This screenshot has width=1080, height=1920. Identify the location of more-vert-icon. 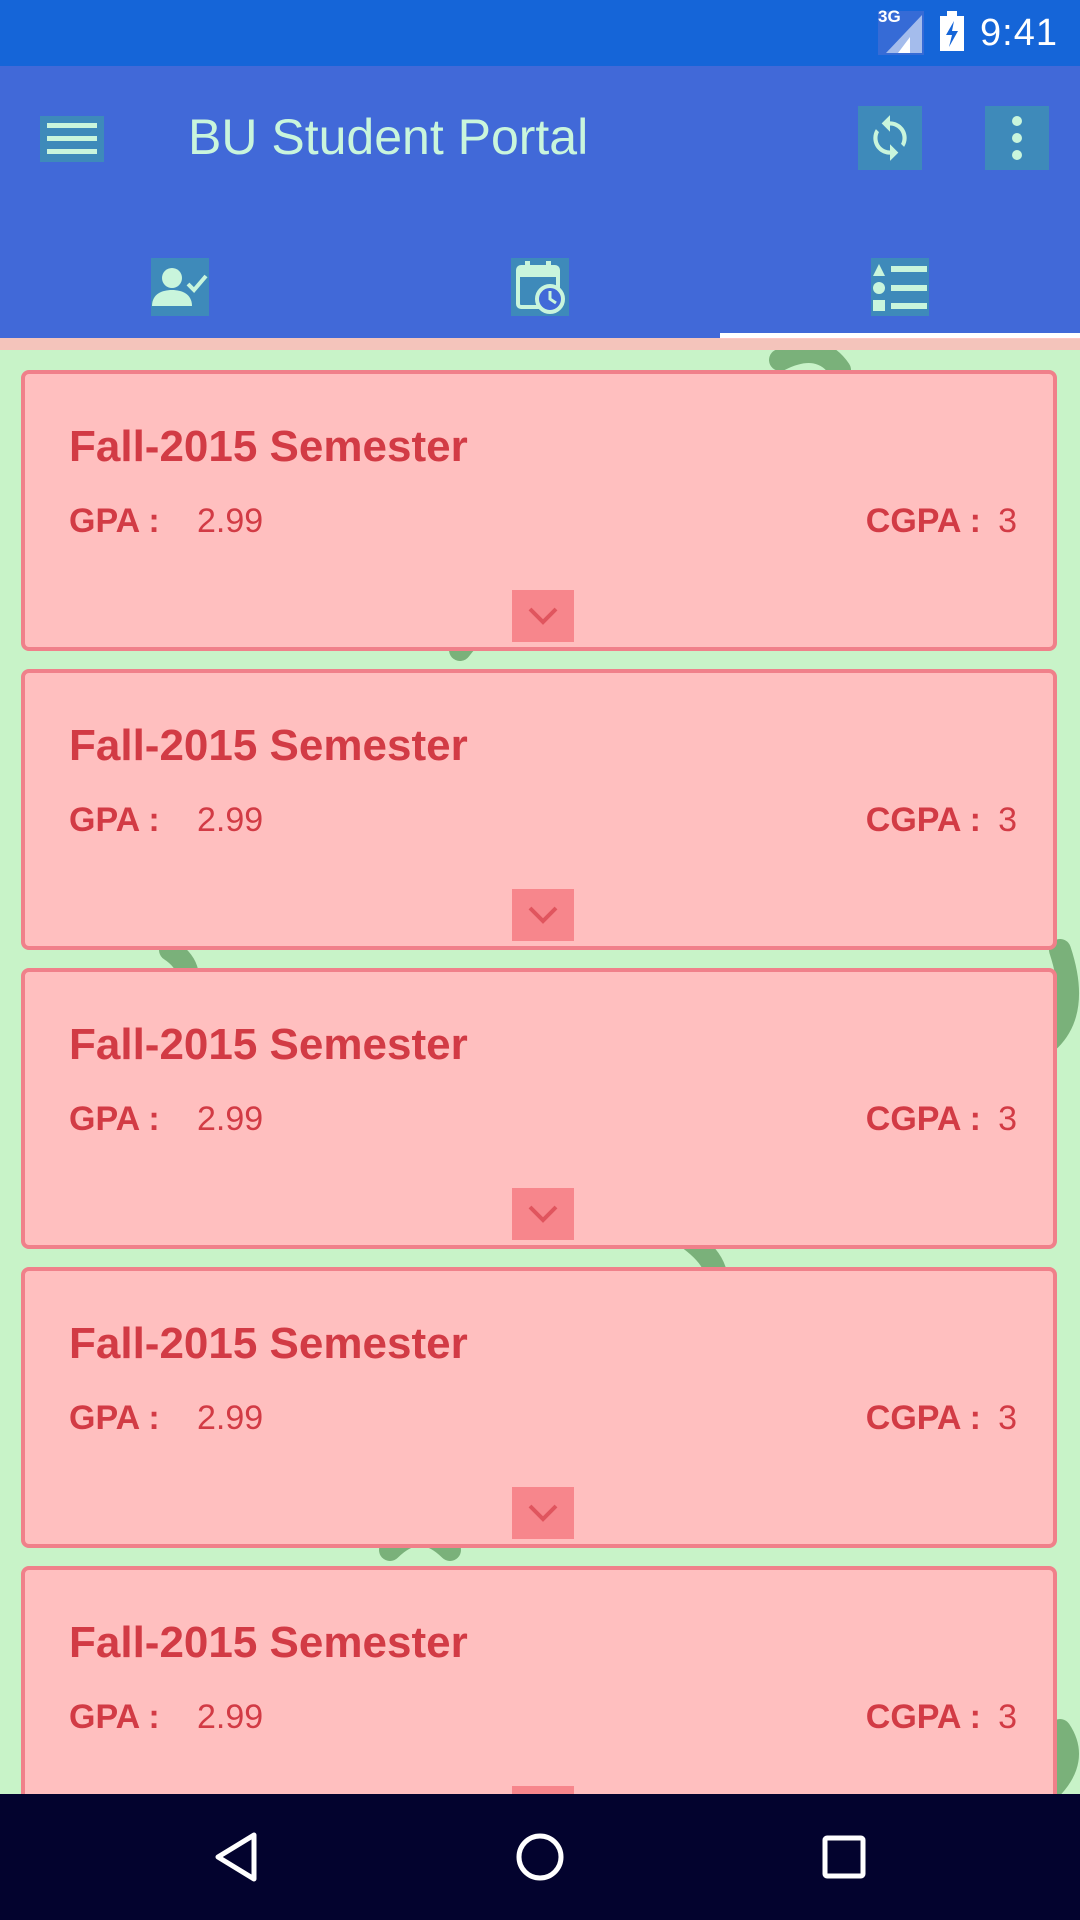
(1017, 138).